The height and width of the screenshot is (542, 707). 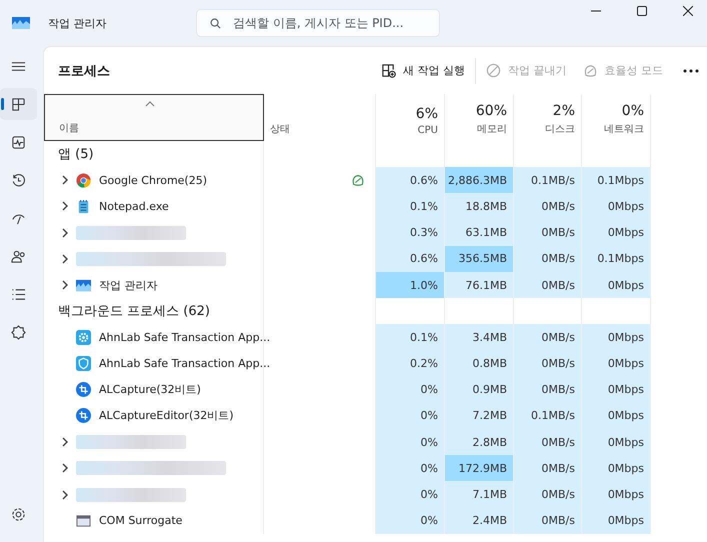 I want to click on table-cell: 1.0%, so click(x=410, y=285).